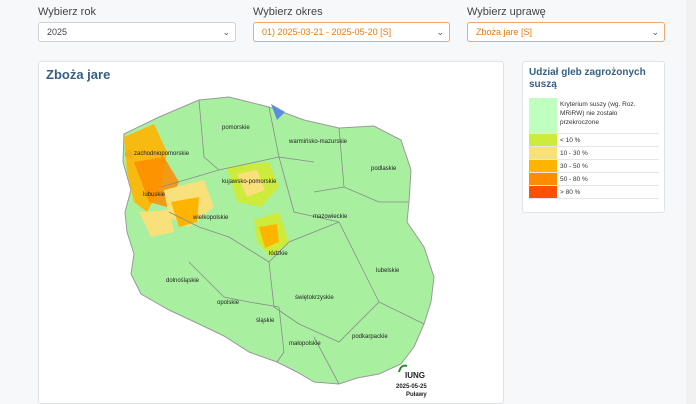 The image size is (696, 404). I want to click on legend-item: > 80 %, so click(594, 192).